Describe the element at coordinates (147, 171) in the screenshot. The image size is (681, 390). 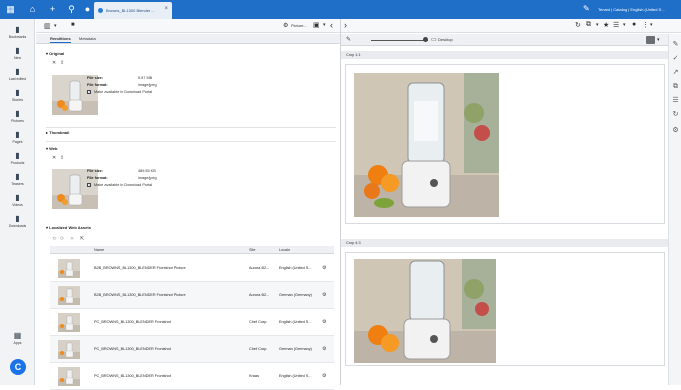
I see `file-size-value: 489.55 KB` at that location.